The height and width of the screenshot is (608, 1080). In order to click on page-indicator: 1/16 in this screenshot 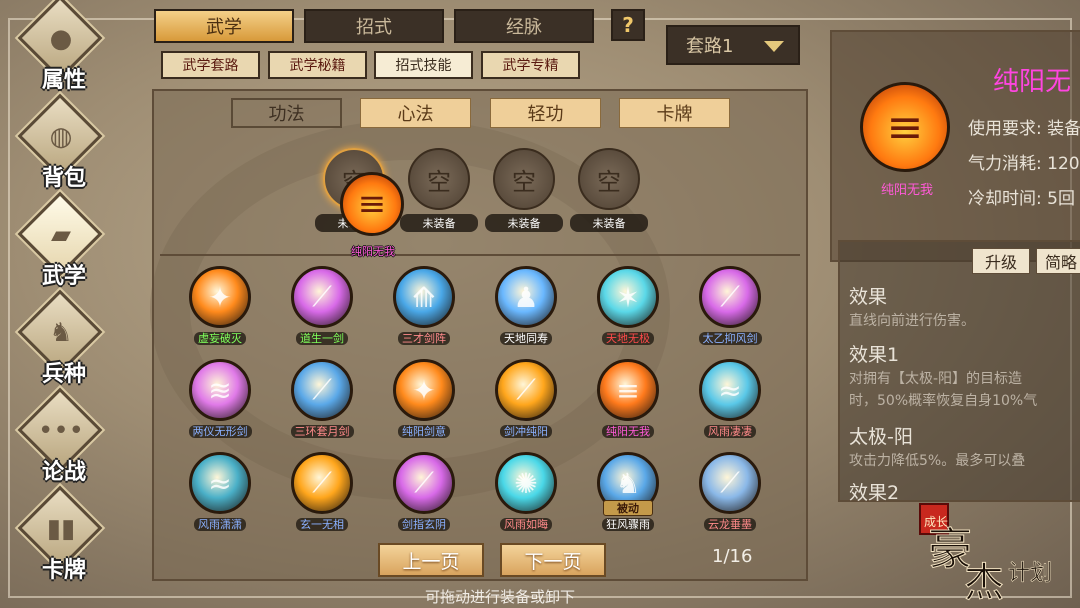, I will do `click(732, 556)`.